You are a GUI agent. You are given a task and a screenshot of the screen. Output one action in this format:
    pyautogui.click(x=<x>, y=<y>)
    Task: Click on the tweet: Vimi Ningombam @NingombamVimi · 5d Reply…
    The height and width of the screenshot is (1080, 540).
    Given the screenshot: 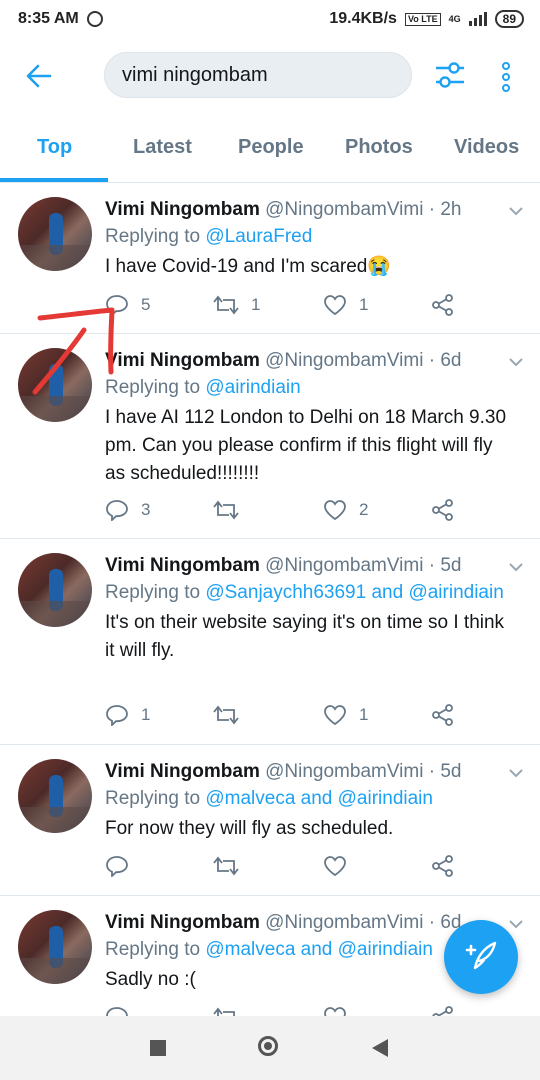 What is the action you would take?
    pyautogui.click(x=270, y=820)
    